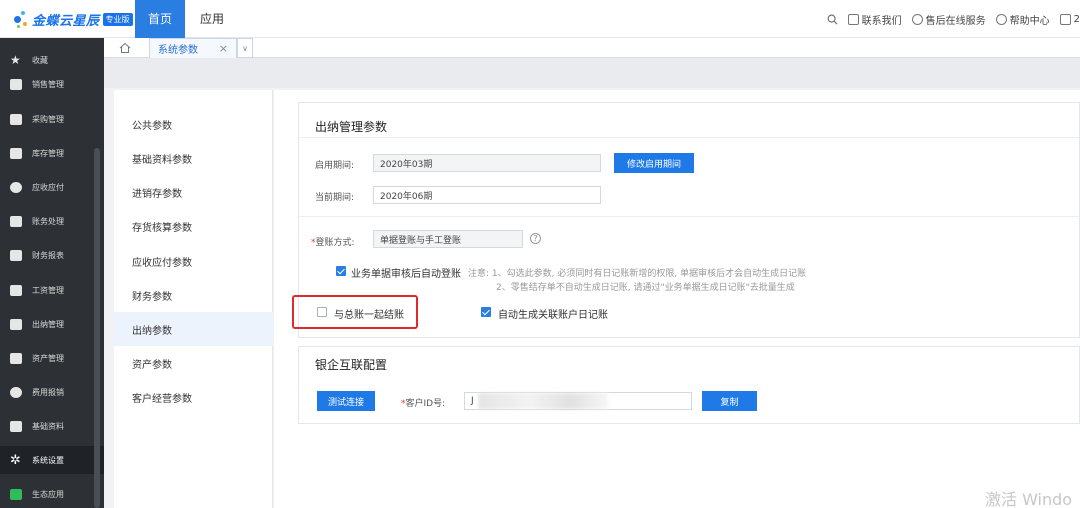 This screenshot has height=508, width=1080. Describe the element at coordinates (917, 19) in the screenshot. I see `headset-icon` at that location.